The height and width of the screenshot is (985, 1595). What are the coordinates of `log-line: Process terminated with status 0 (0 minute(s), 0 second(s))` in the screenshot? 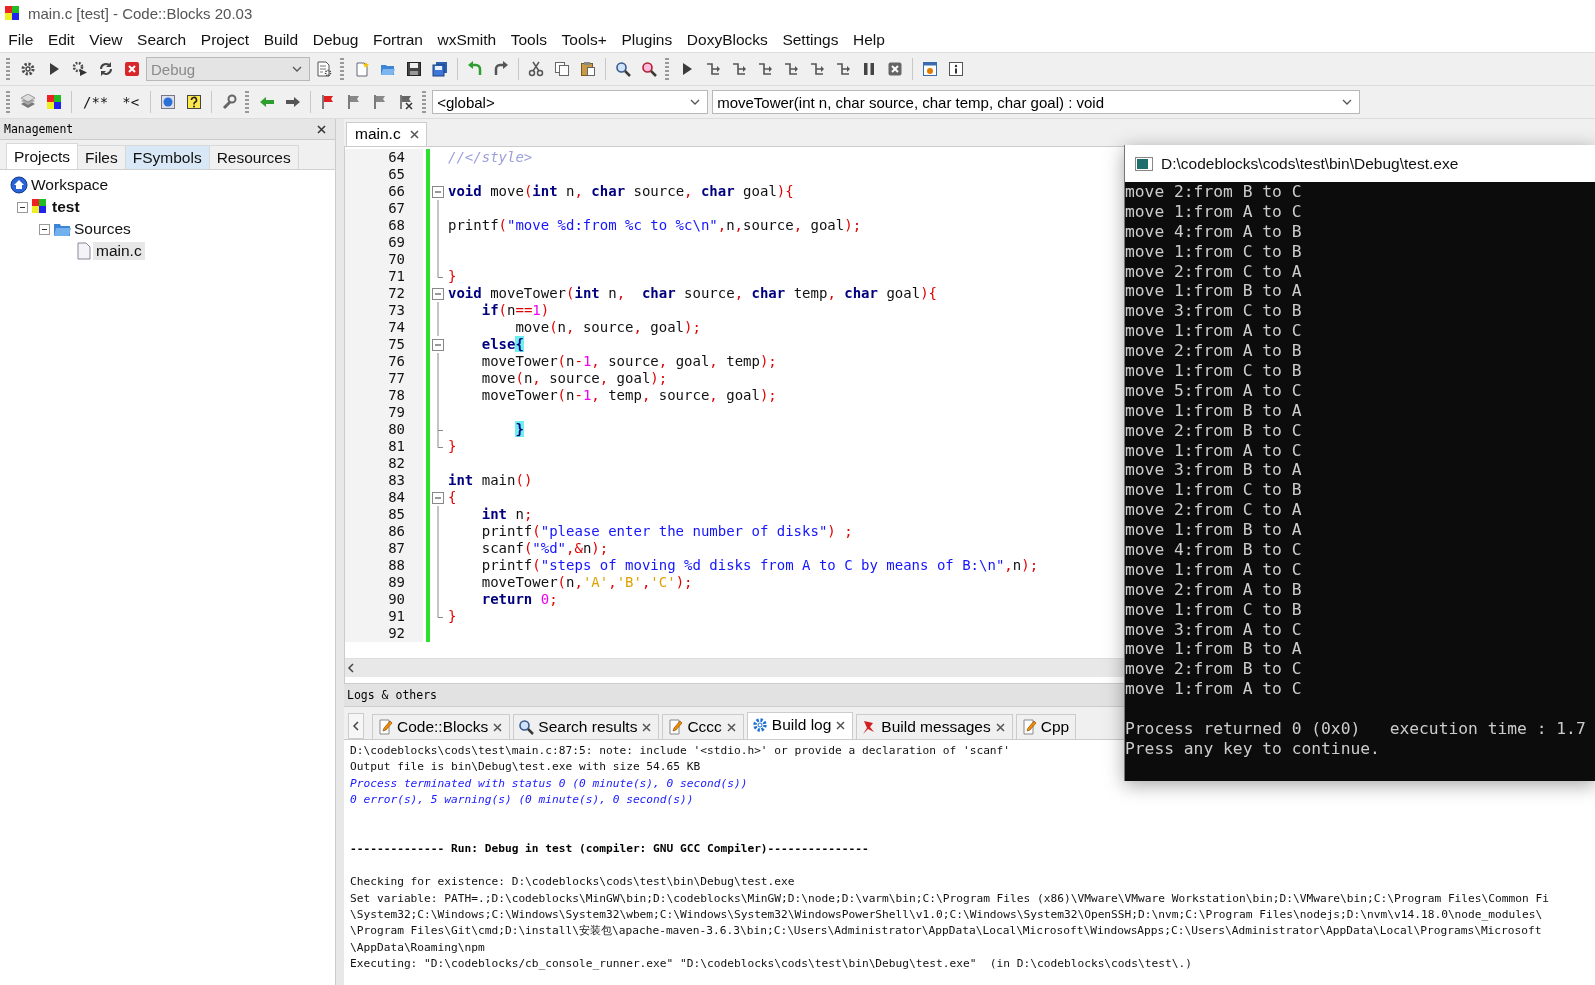 It's located at (549, 783).